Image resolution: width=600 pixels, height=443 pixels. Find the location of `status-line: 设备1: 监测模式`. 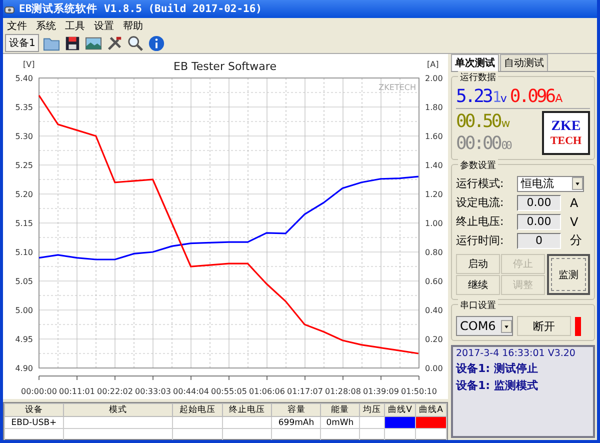

status-line: 设备1: 监测模式 is located at coordinates (497, 385).